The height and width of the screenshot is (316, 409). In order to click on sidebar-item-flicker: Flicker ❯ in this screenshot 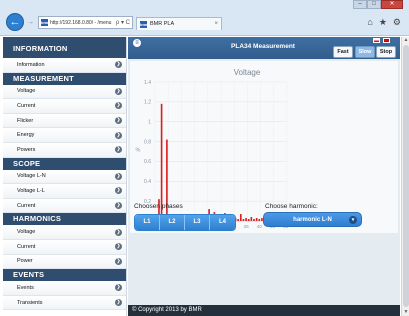, I will do `click(64, 121)`.